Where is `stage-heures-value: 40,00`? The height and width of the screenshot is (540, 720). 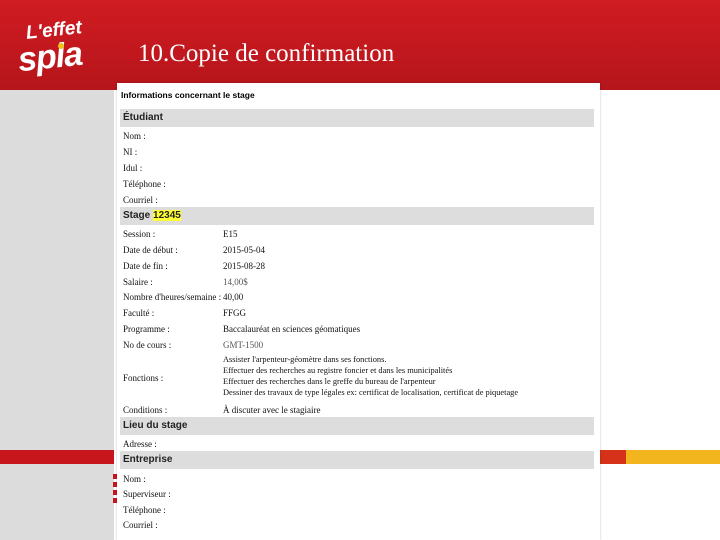
stage-heures-value: 40,00 is located at coordinates (233, 297).